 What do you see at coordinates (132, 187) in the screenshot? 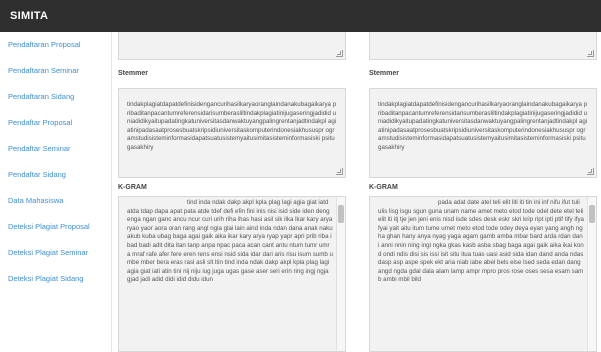
I see `left-kgram-label: K-GRAM` at bounding box center [132, 187].